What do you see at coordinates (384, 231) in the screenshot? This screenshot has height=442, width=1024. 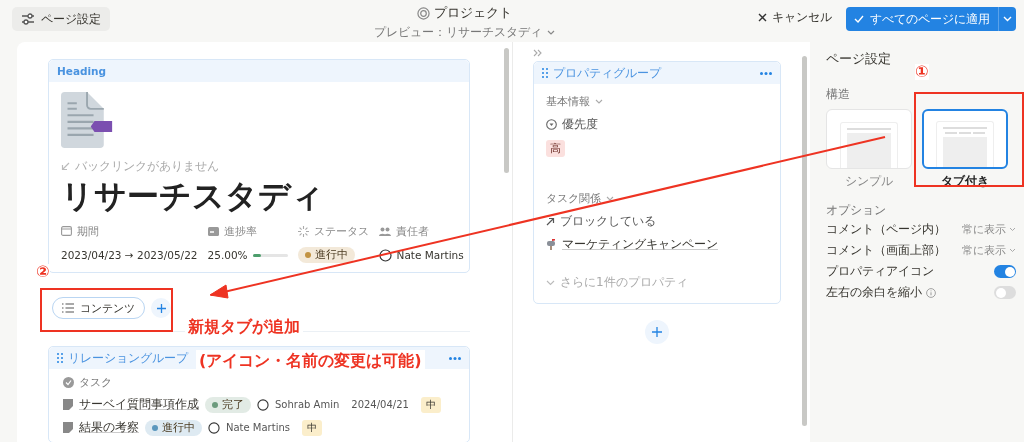 I see `people-icon` at bounding box center [384, 231].